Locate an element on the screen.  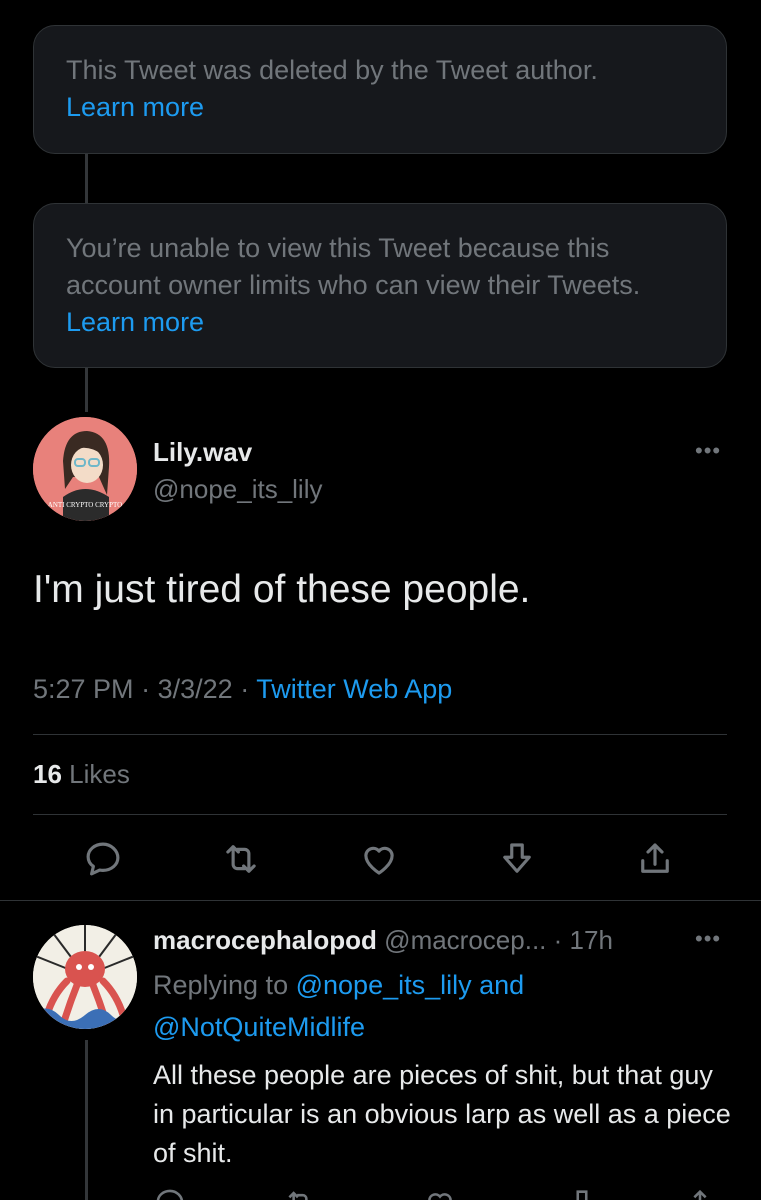
octopus-illustration is located at coordinates (85, 977).